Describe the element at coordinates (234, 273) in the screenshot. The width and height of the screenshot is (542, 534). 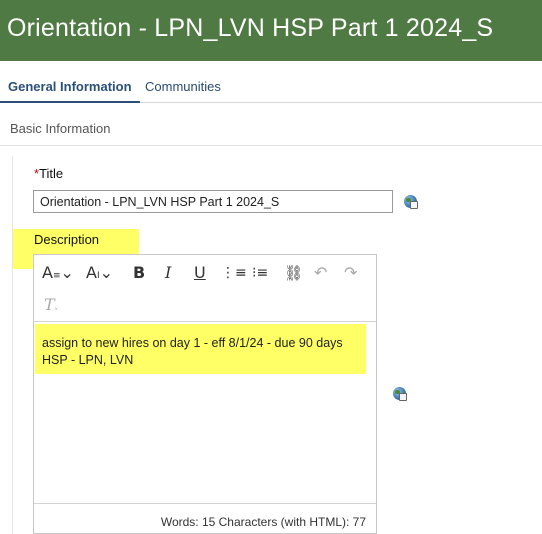
I see `numbered-list-icon: ⋮≡` at that location.